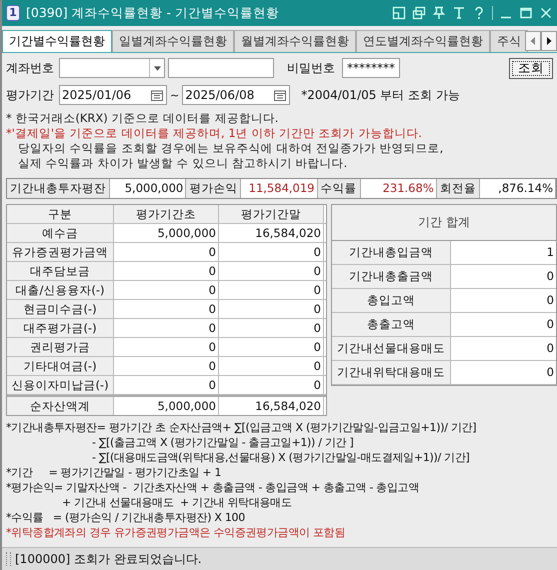 The height and width of the screenshot is (570, 557). Describe the element at coordinates (143, 118) in the screenshot. I see `notice-text: * 한국거래소(KRX) 기준으로 데이터를 제공합니다.` at that location.